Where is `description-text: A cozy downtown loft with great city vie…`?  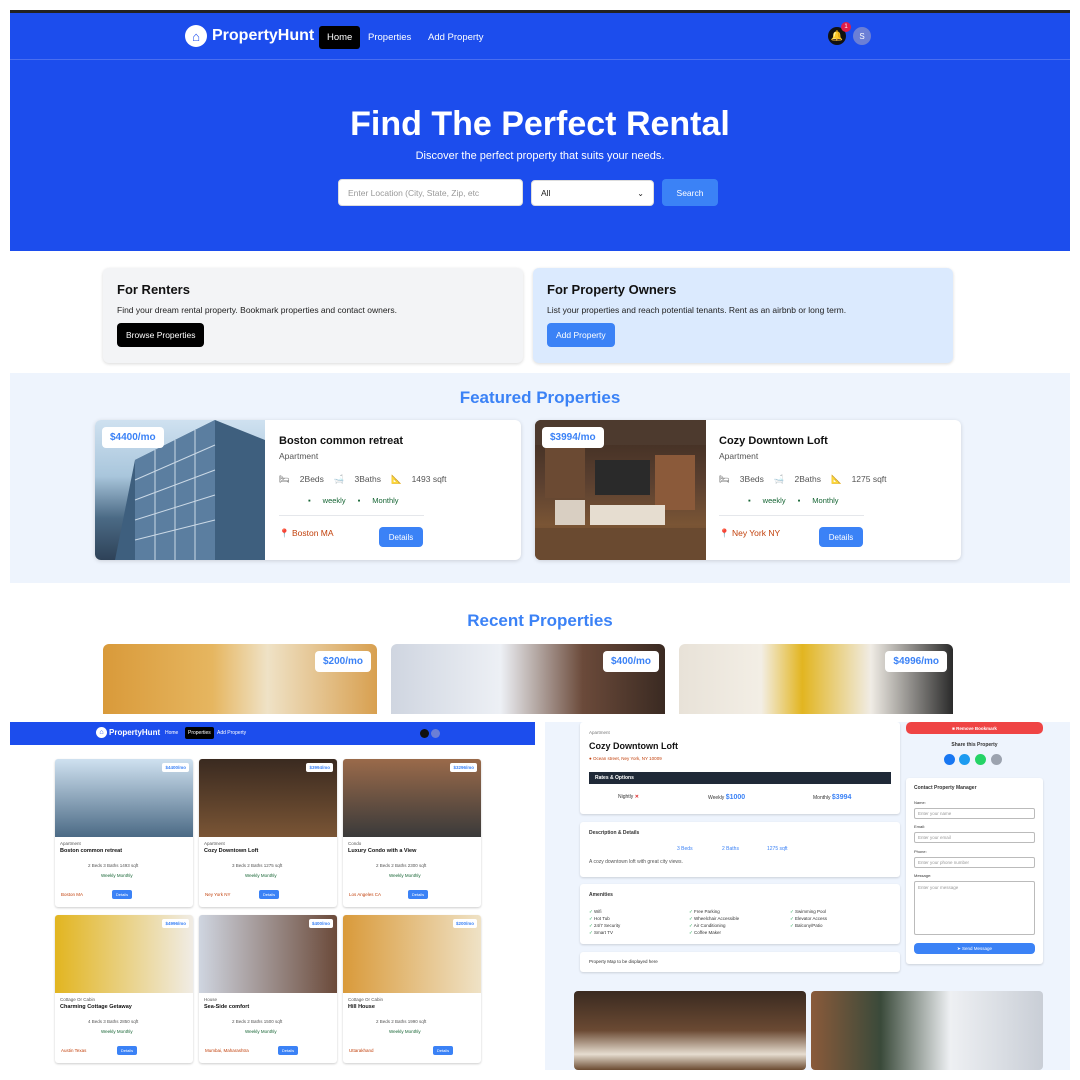
description-text: A cozy downtown loft with great city vie… is located at coordinates (636, 862).